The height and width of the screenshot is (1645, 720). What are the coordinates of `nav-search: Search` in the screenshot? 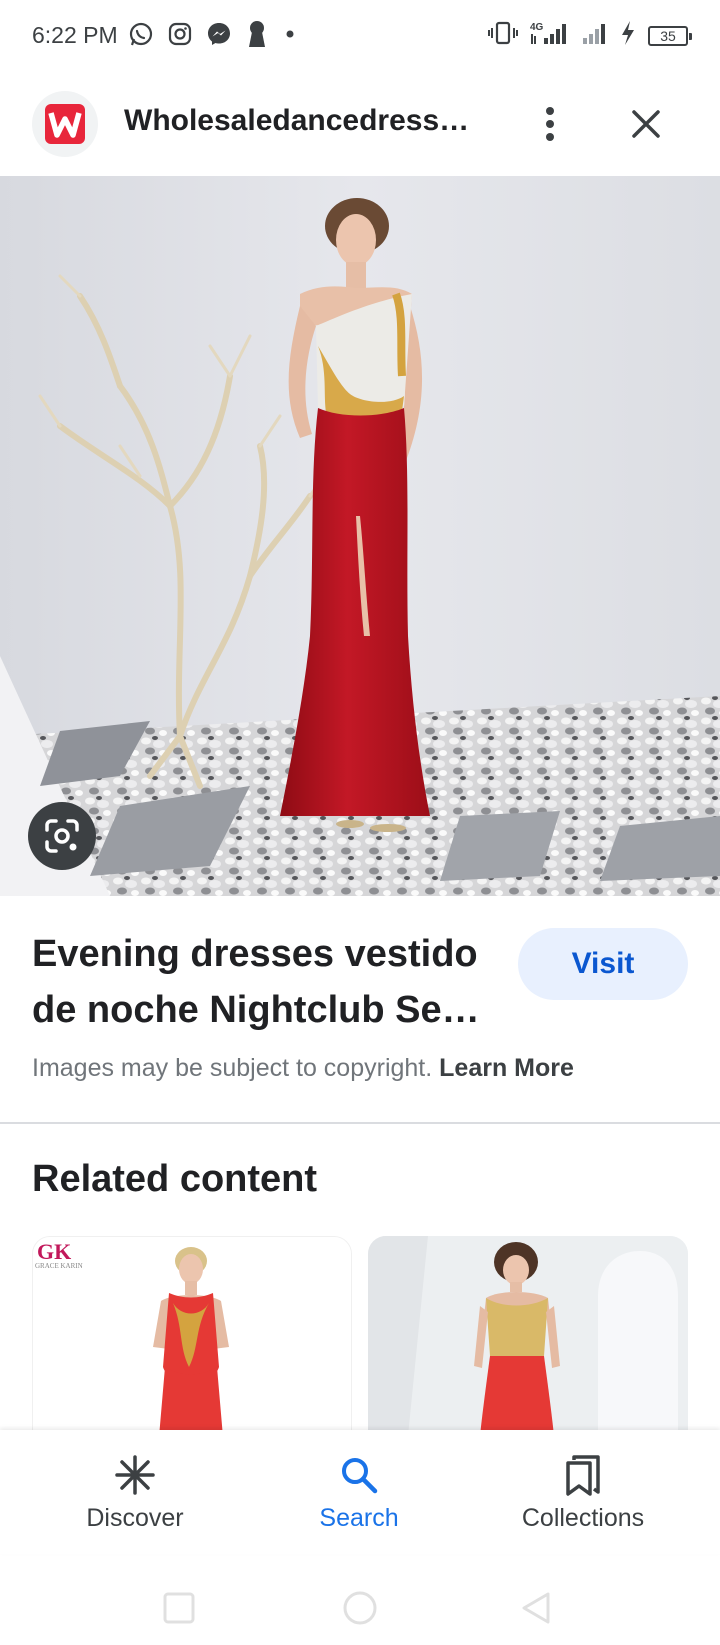 It's located at (359, 1492).